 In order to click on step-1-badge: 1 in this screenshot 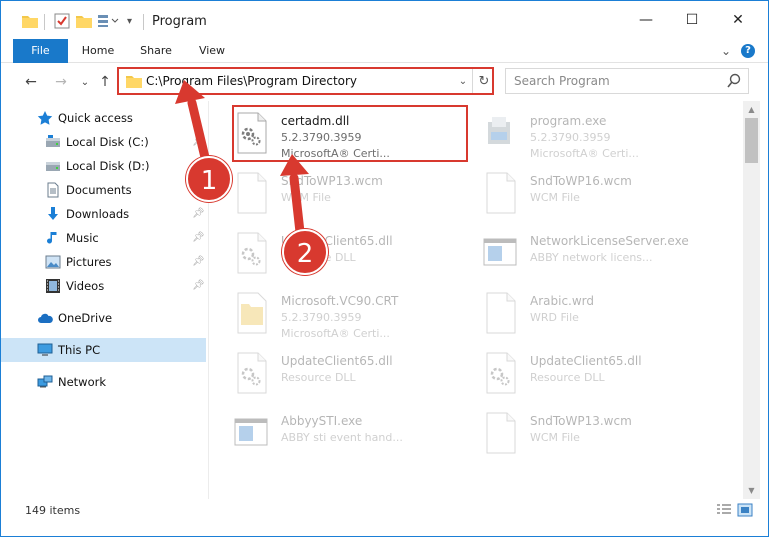, I will do `click(209, 179)`.